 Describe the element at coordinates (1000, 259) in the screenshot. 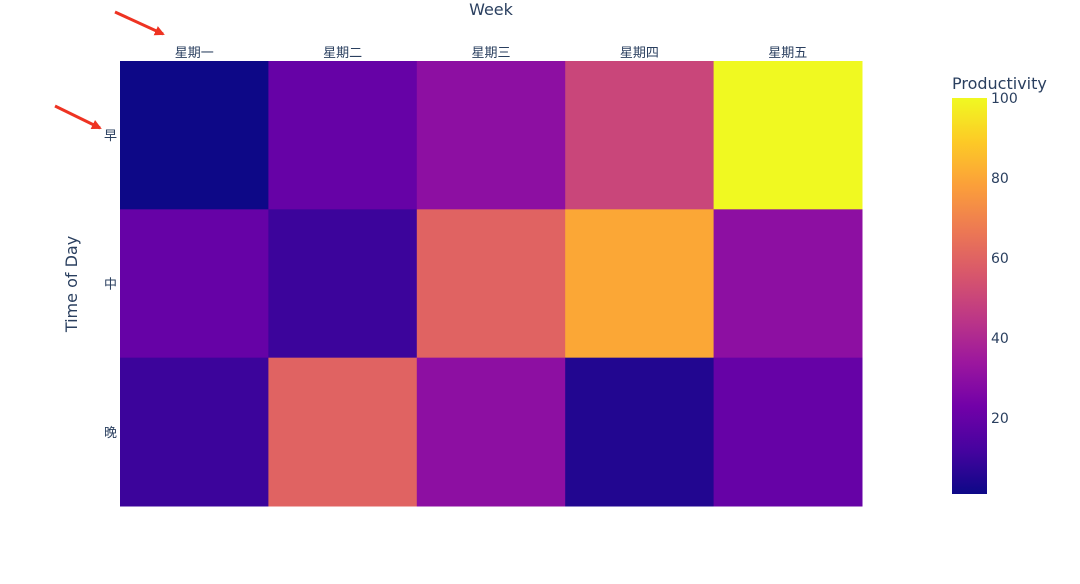

I see `colorbar-tick-label: 60` at that location.